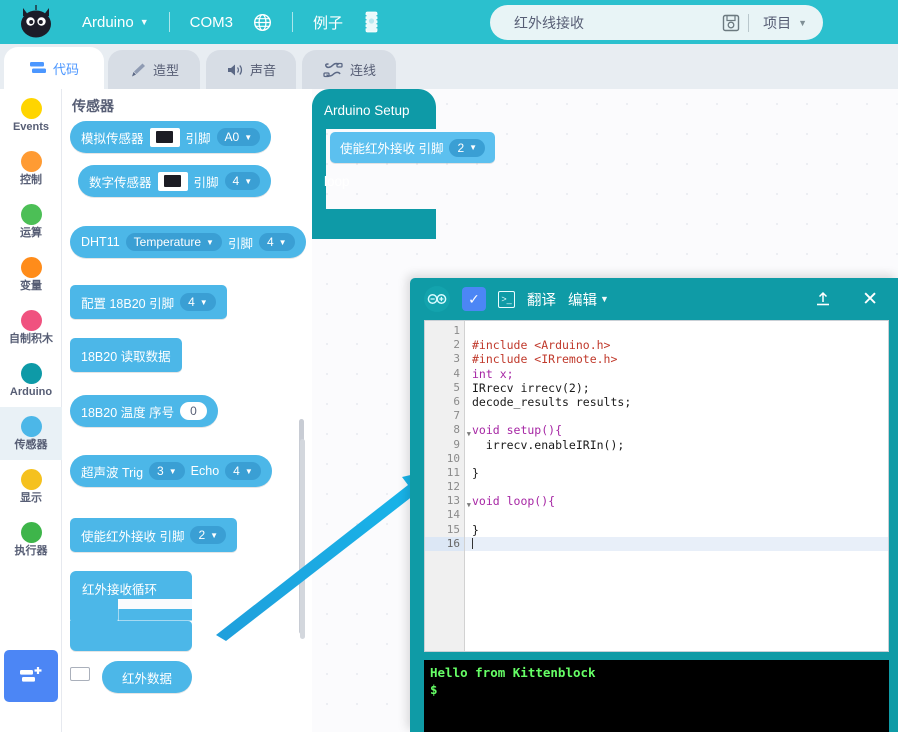  What do you see at coordinates (456, 387) in the screenshot?
I see `line-number: 5` at bounding box center [456, 387].